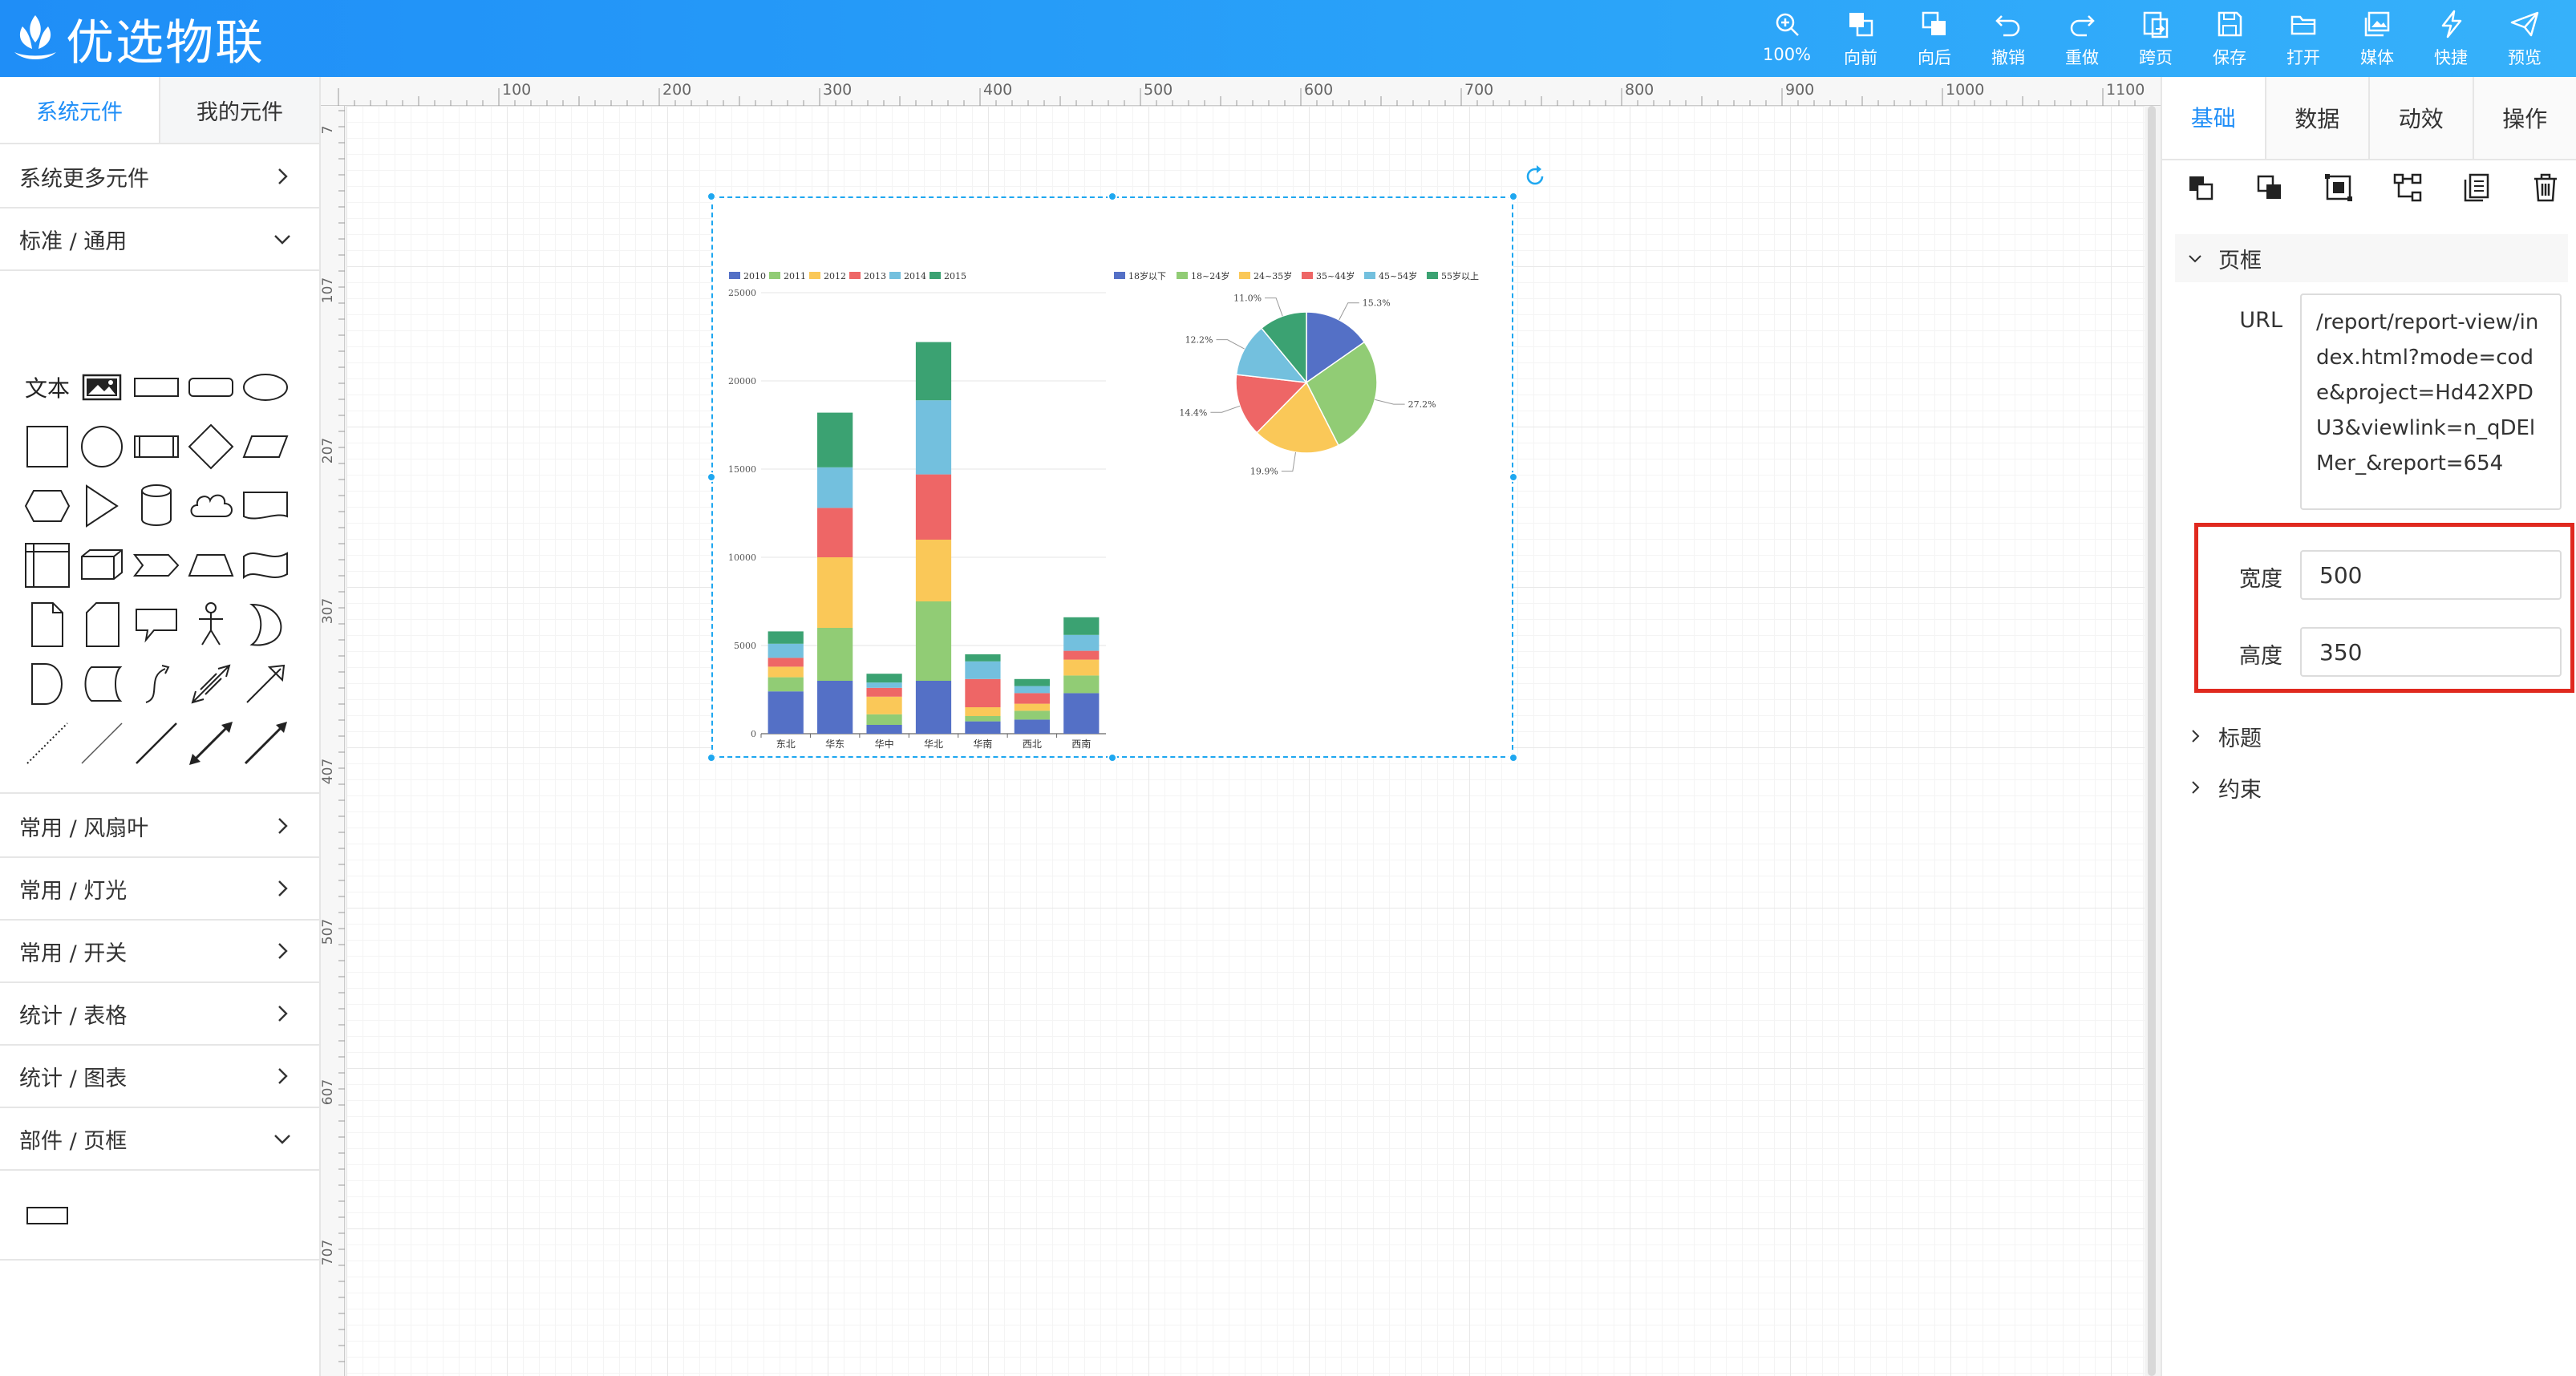 The height and width of the screenshot is (1376, 2576). What do you see at coordinates (101, 743) in the screenshot?
I see `shape-dashed-line-icon` at bounding box center [101, 743].